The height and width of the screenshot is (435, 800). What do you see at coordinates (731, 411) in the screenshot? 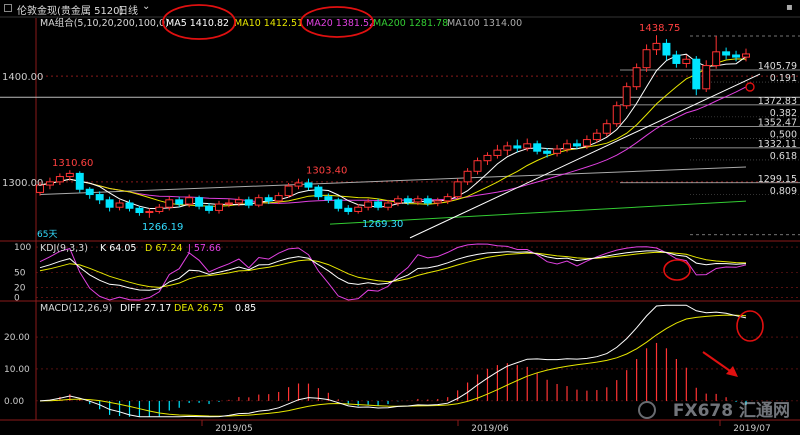
I see `watermark-logo: FX678 汇通网` at bounding box center [731, 411].